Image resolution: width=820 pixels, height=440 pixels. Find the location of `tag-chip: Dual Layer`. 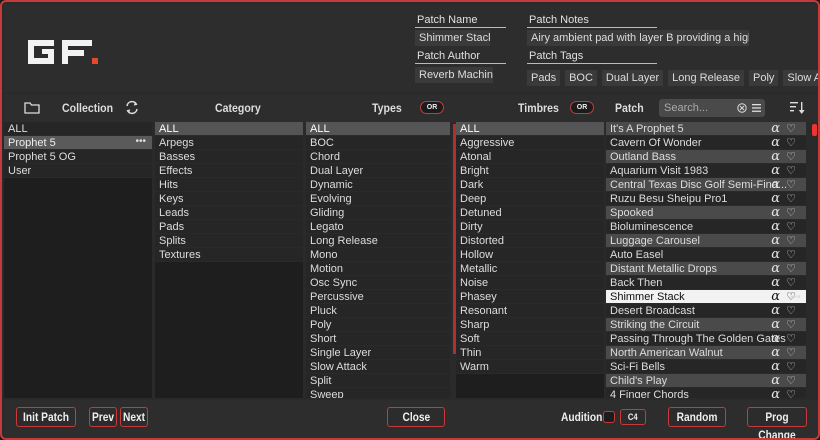

tag-chip: Dual Layer is located at coordinates (632, 78).